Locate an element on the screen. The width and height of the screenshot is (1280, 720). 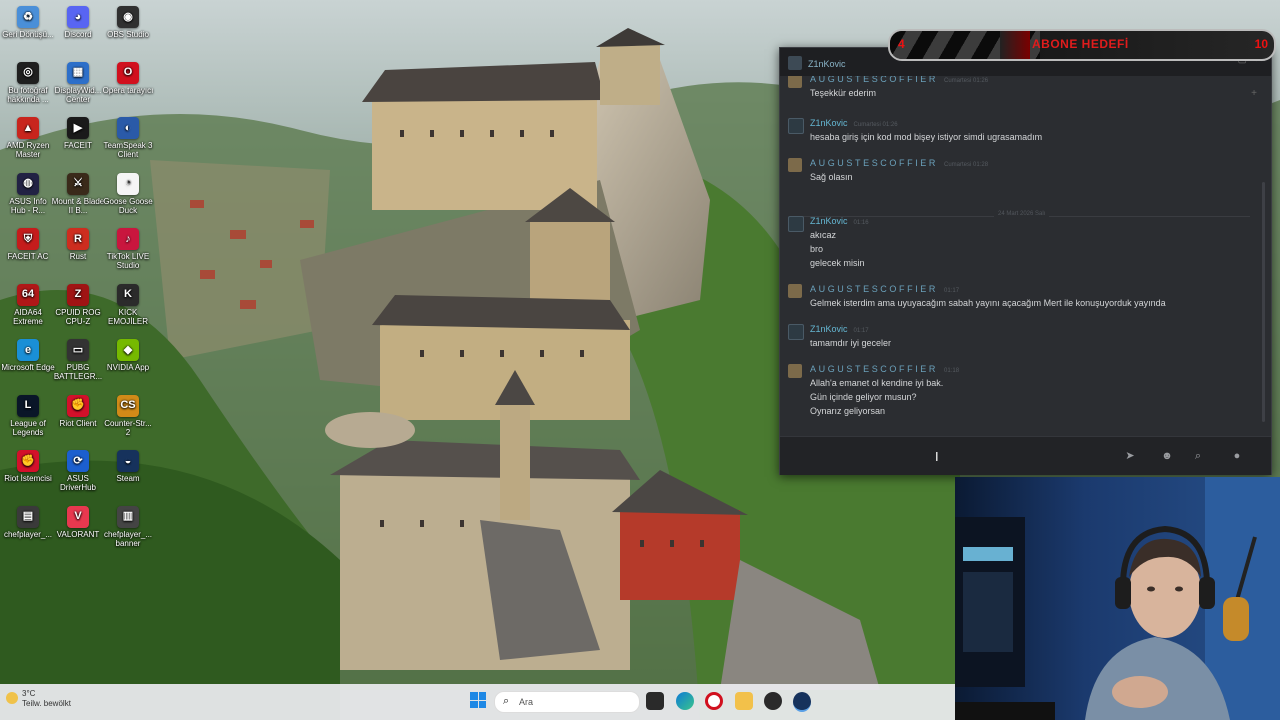
desktop-icon: ◐ TeamSpeak 3 Client is located at coordinates (128, 138).